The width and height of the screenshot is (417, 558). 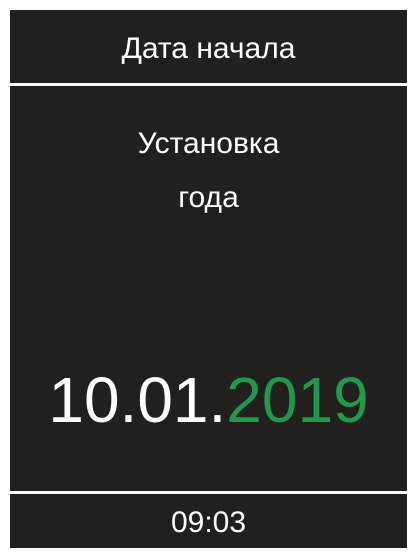 I want to click on prompt-line-setting: Установка, so click(x=208, y=143).